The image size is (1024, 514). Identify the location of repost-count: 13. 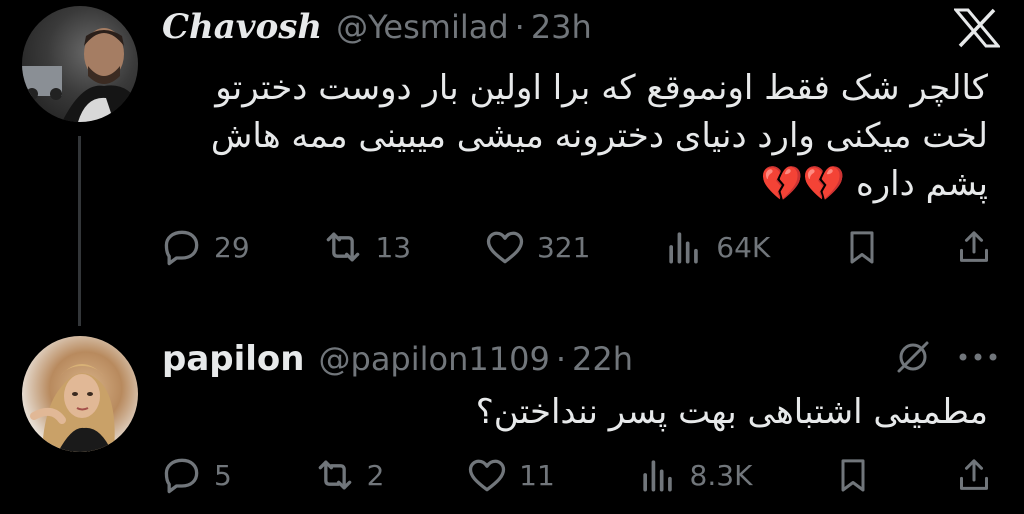
(393, 247).